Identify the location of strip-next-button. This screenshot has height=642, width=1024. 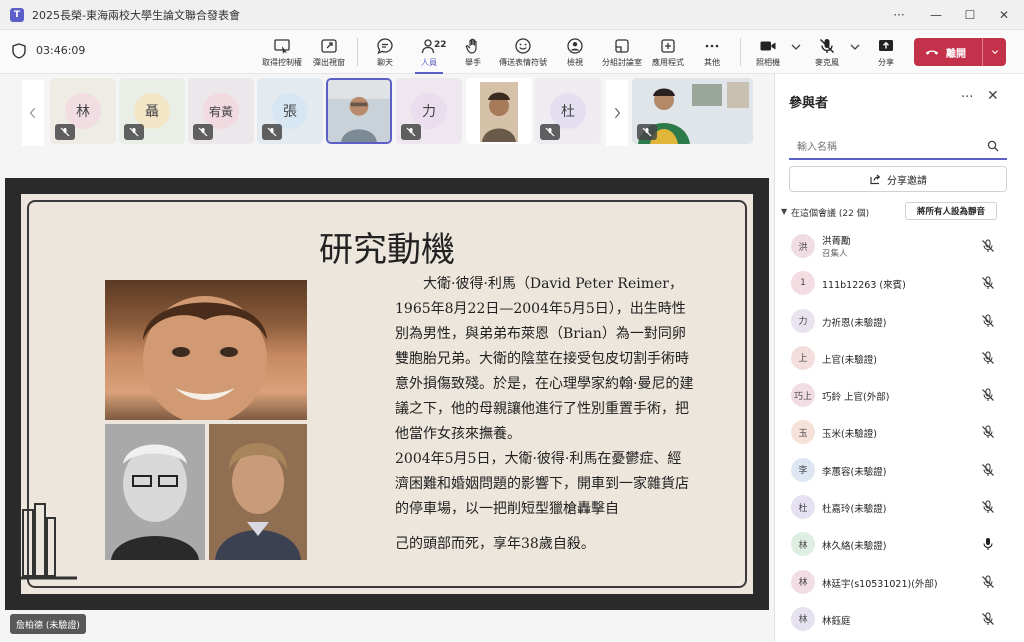
(617, 113).